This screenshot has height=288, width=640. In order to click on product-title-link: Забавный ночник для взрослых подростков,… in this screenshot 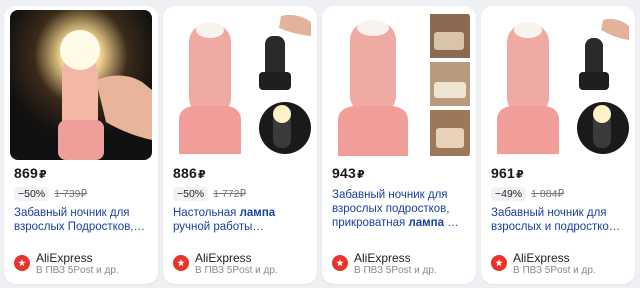, I will do `click(402, 209)`.